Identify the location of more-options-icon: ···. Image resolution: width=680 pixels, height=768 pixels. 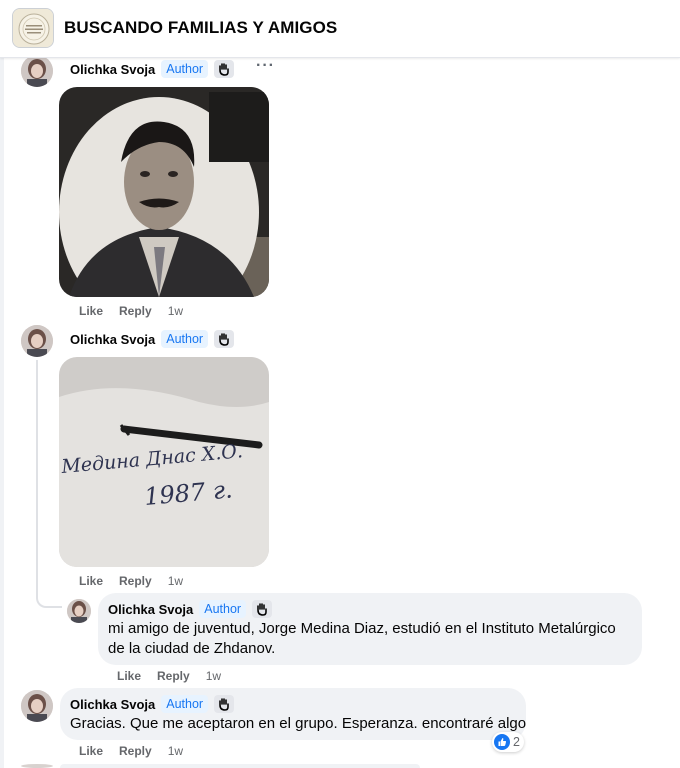
(265, 66).